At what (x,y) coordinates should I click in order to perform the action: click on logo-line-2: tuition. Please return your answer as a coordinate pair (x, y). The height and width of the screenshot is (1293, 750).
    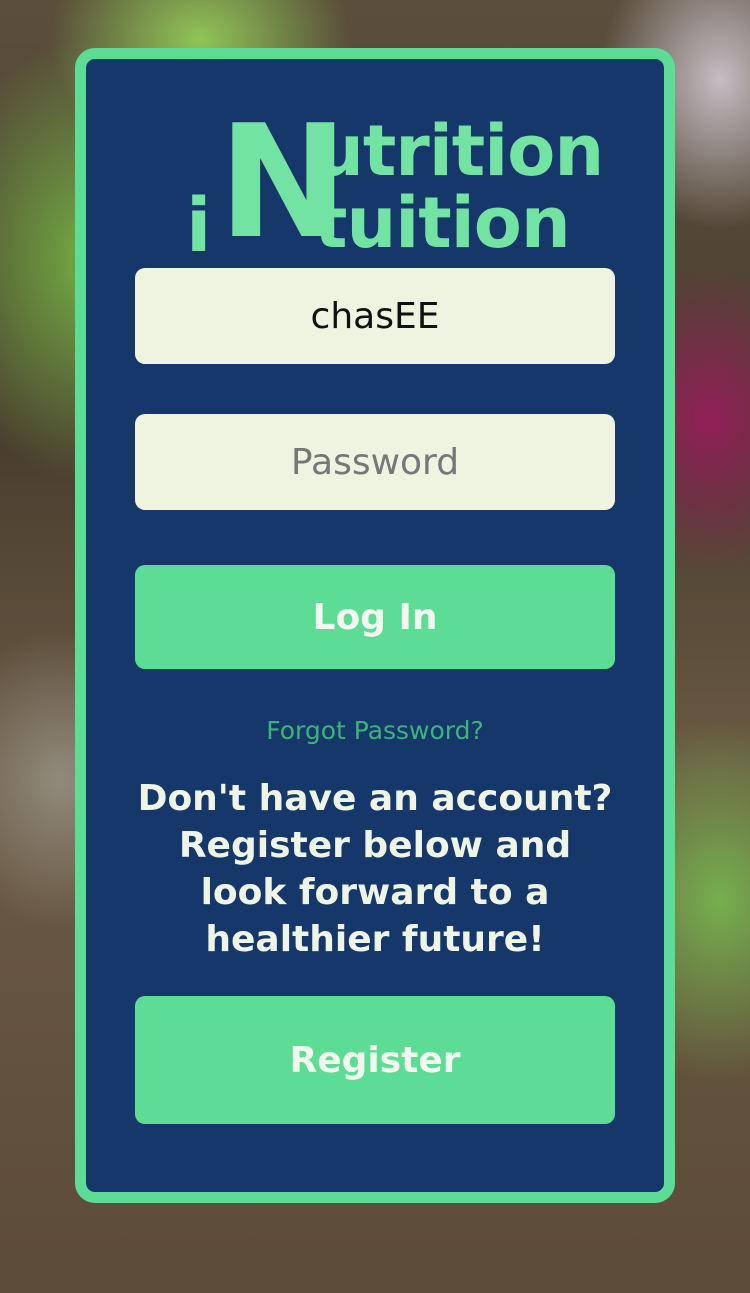
    Looking at the image, I should click on (442, 223).